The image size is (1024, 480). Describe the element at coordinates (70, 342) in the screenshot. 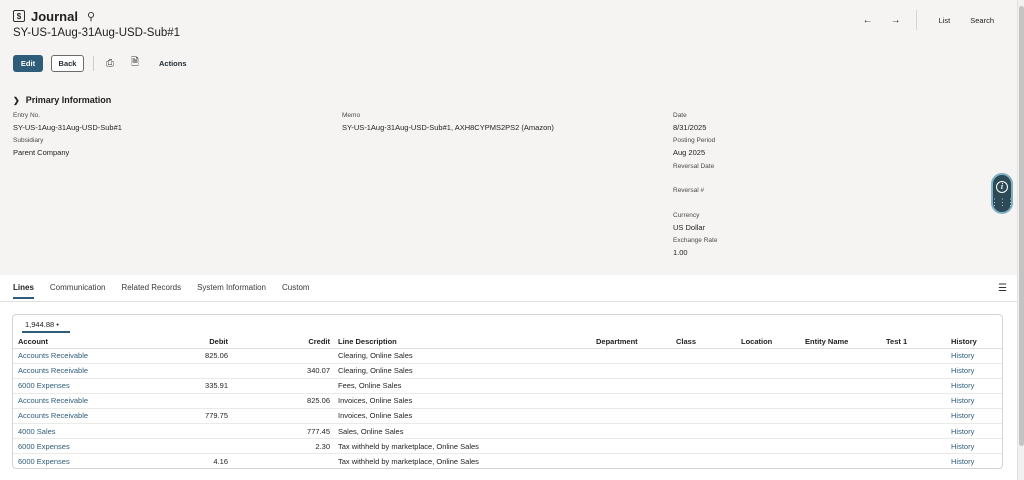

I see `column-header-account: Account` at that location.